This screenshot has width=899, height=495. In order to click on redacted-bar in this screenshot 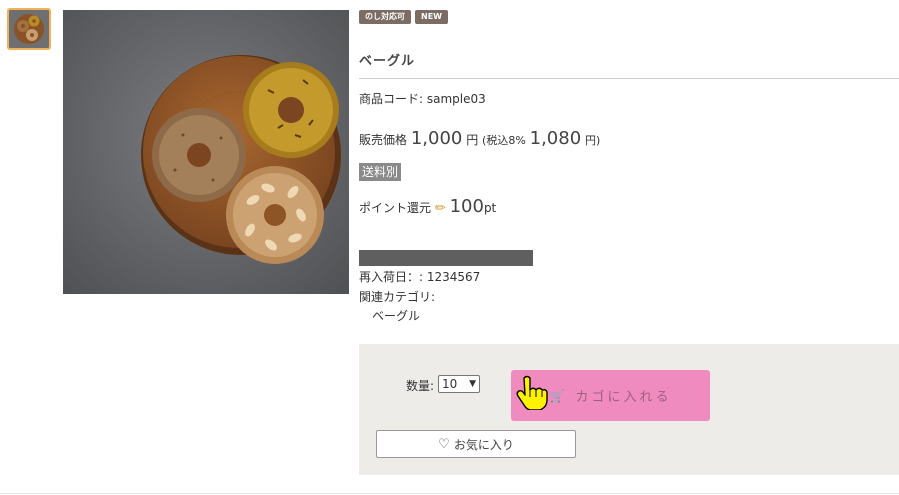, I will do `click(446, 258)`.